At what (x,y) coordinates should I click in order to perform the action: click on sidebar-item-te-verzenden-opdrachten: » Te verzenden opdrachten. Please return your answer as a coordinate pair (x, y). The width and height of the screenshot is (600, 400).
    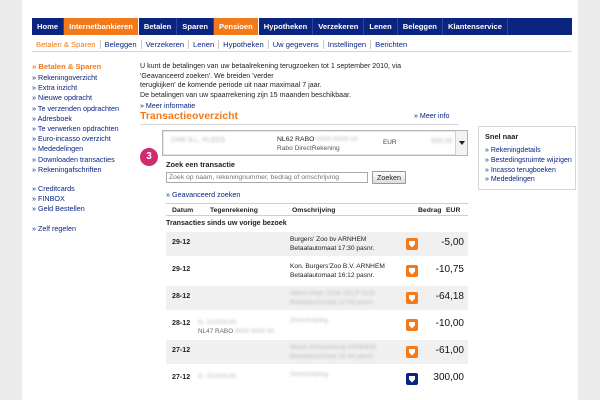
    Looking at the image, I should click on (85, 109).